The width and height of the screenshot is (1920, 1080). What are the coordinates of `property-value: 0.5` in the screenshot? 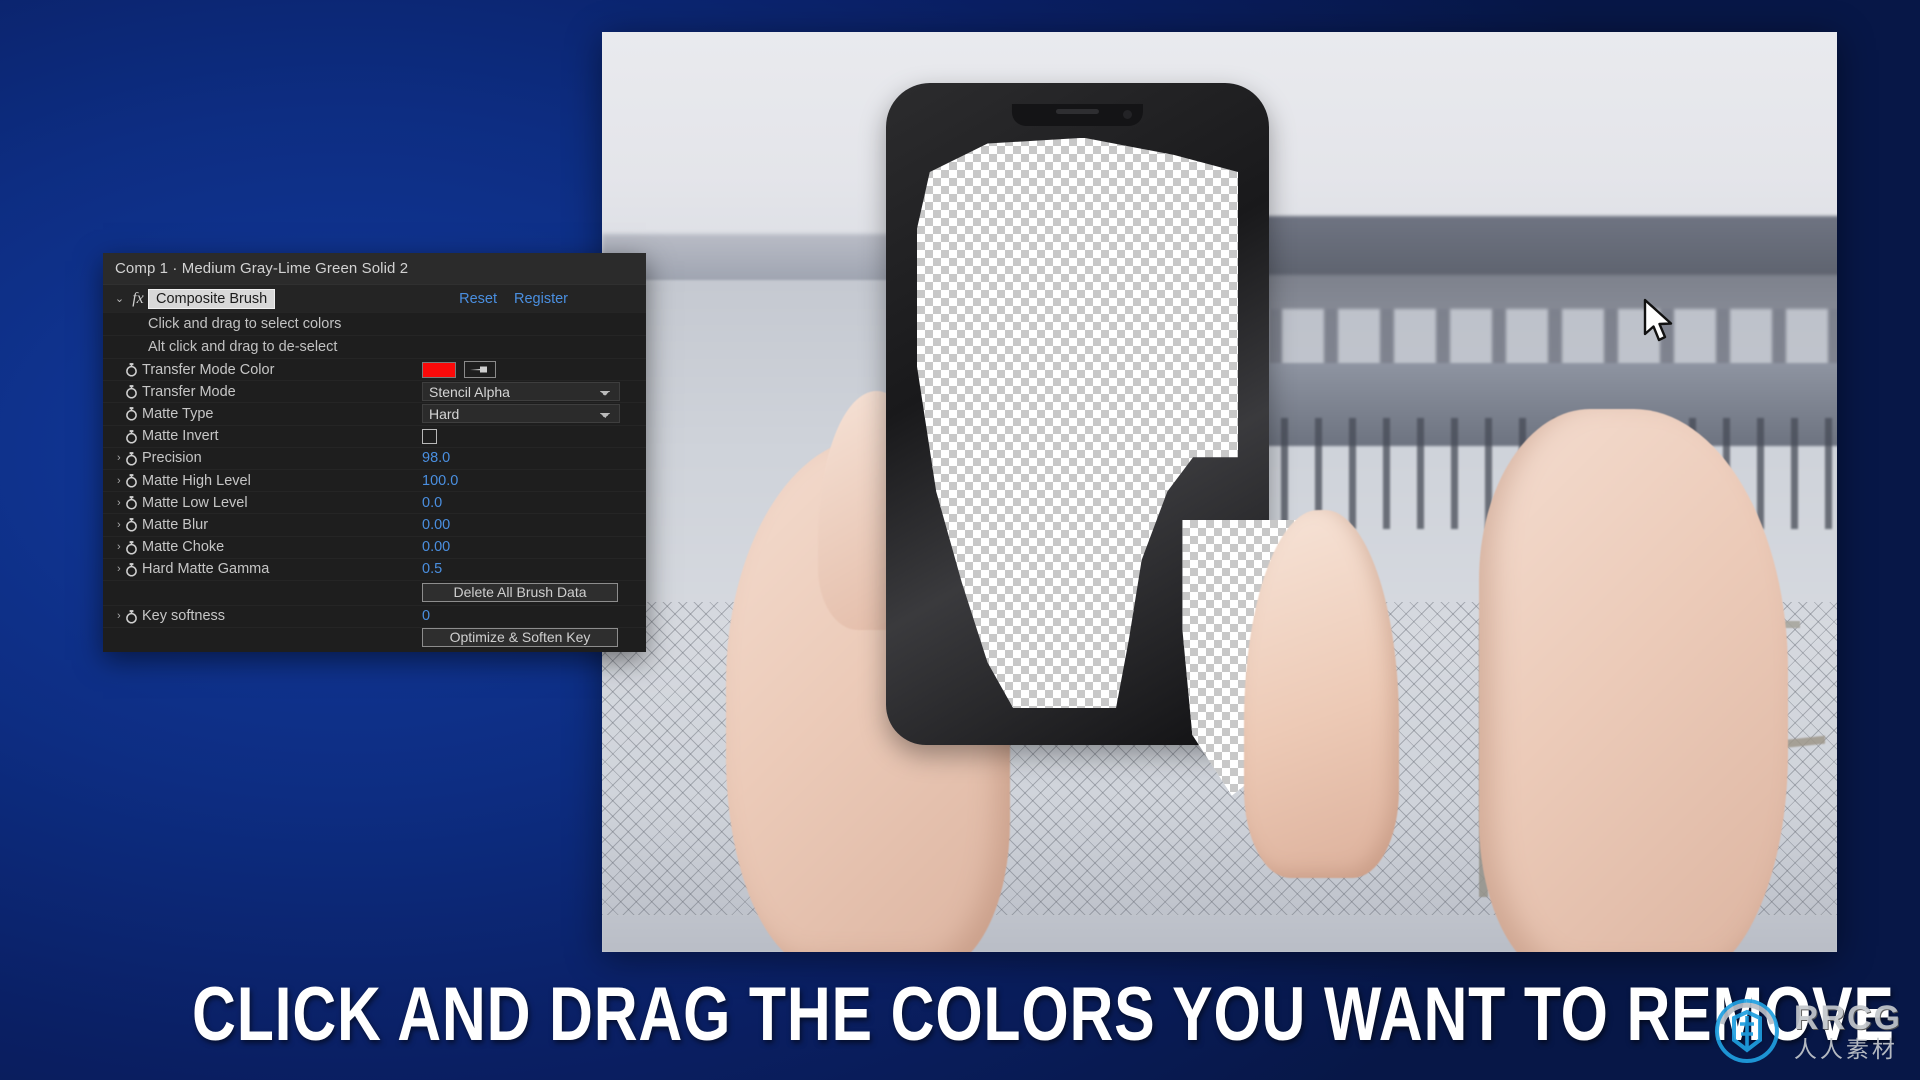 It's located at (432, 569).